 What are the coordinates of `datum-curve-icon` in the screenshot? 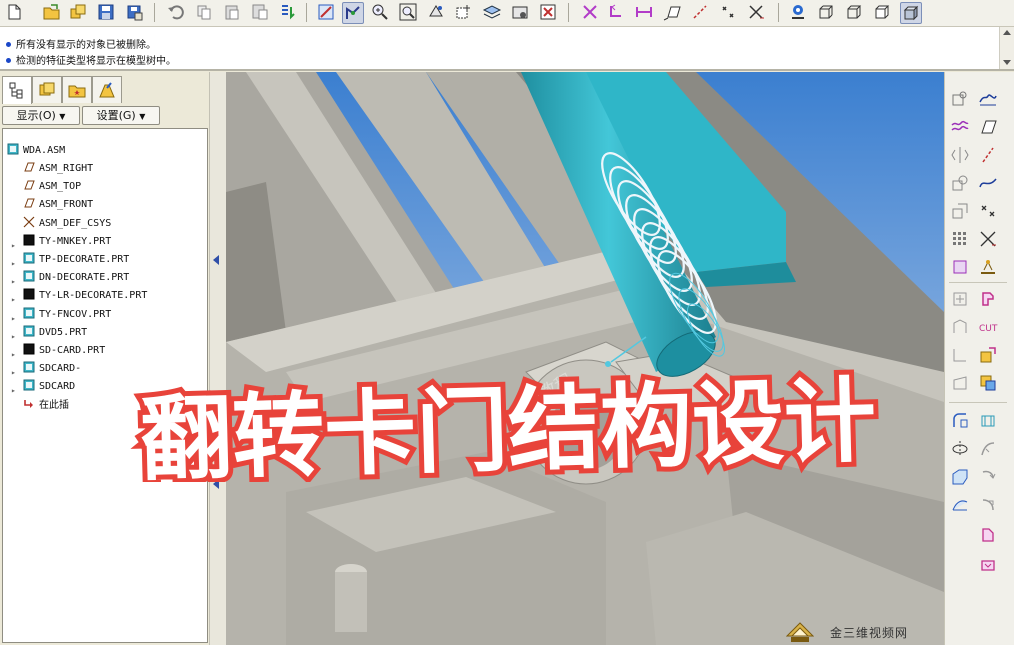 It's located at (960, 127).